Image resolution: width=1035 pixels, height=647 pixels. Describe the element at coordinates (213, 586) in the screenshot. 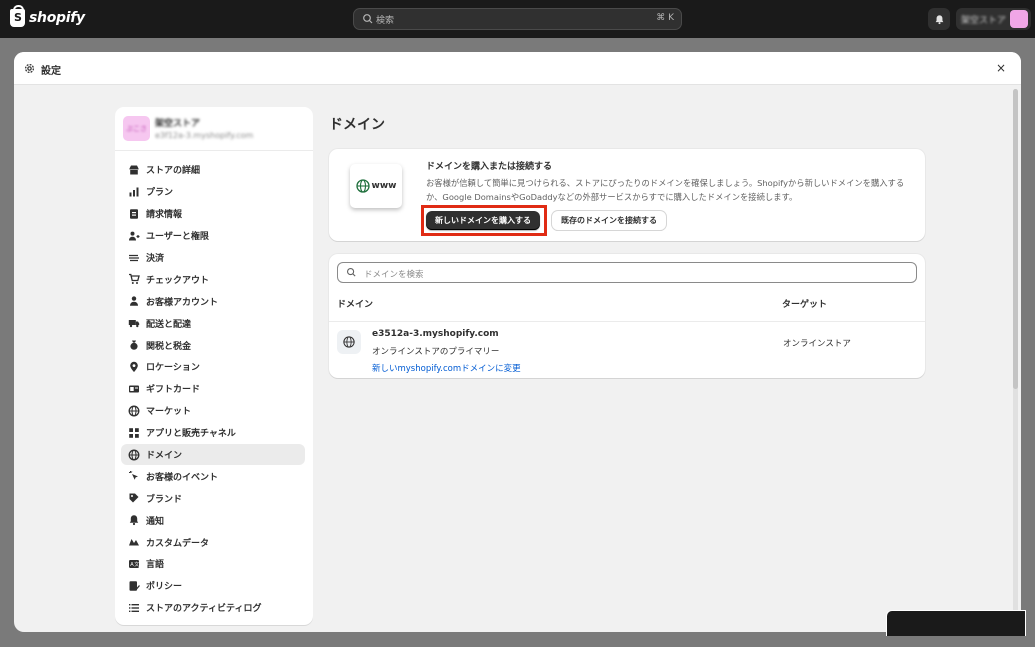

I see `sidebar-item-policies: ポリシー` at that location.